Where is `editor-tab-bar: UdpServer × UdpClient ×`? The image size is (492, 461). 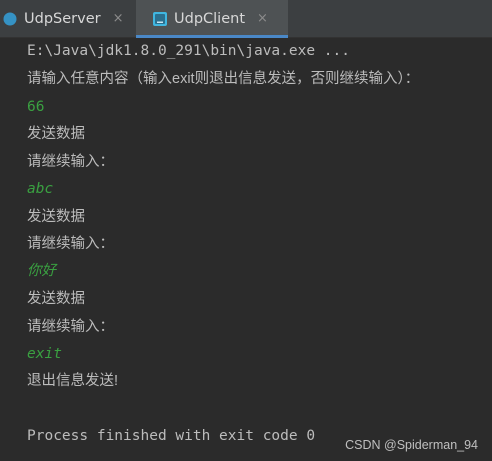 editor-tab-bar: UdpServer × UdpClient × is located at coordinates (246, 19).